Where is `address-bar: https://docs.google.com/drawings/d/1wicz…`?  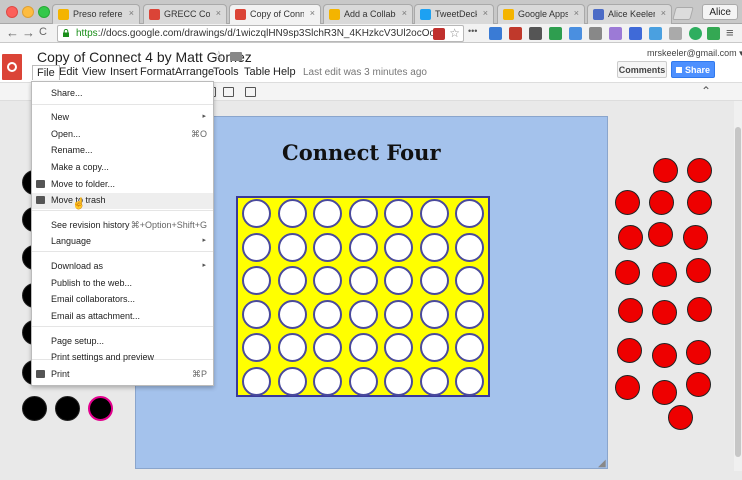 address-bar: https://docs.google.com/drawings/d/1wicz… is located at coordinates (260, 33).